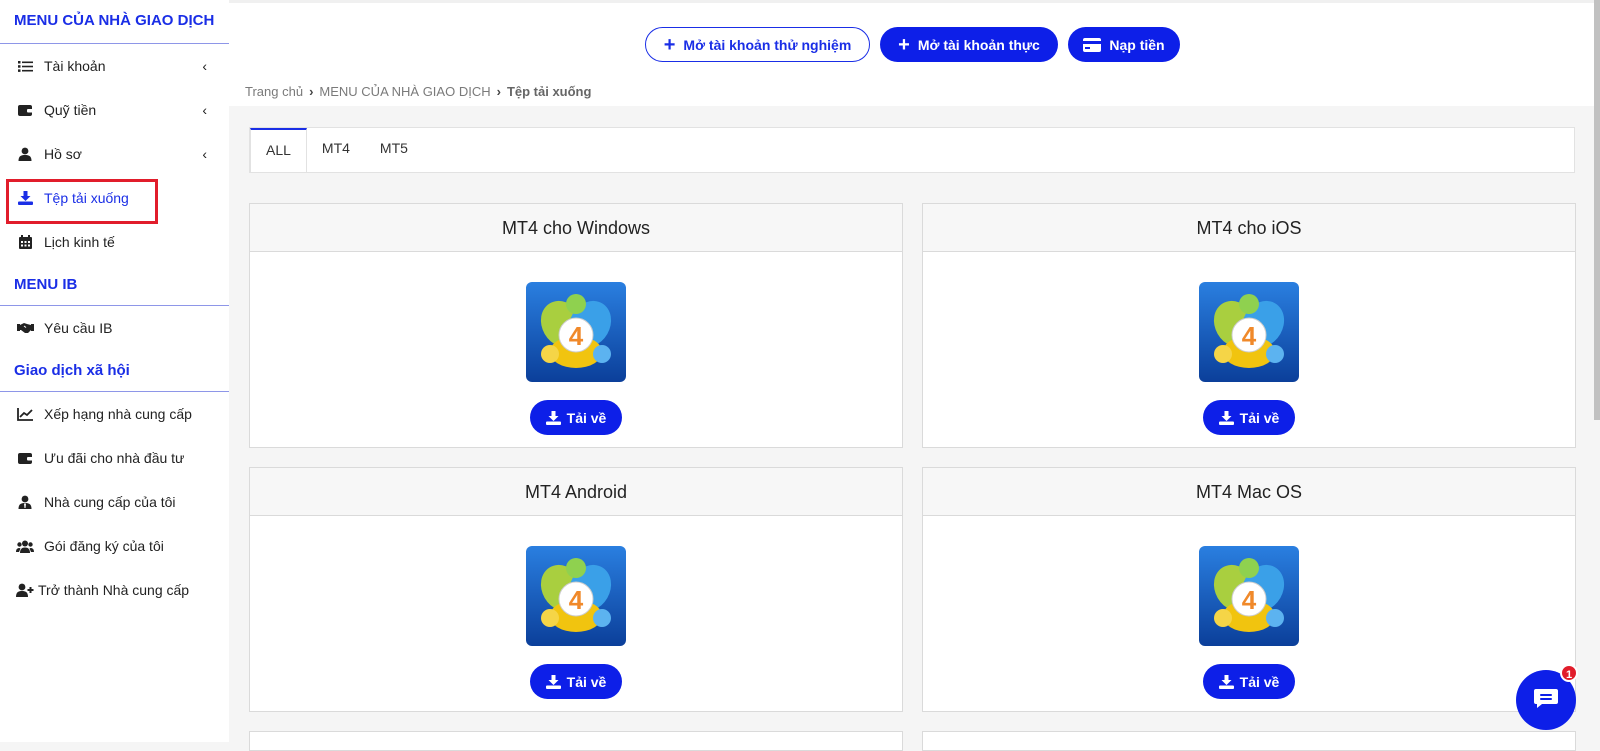 This screenshot has height=751, width=1600. I want to click on download-card: MT4 Mac OS 4 Tải về, so click(1249, 589).